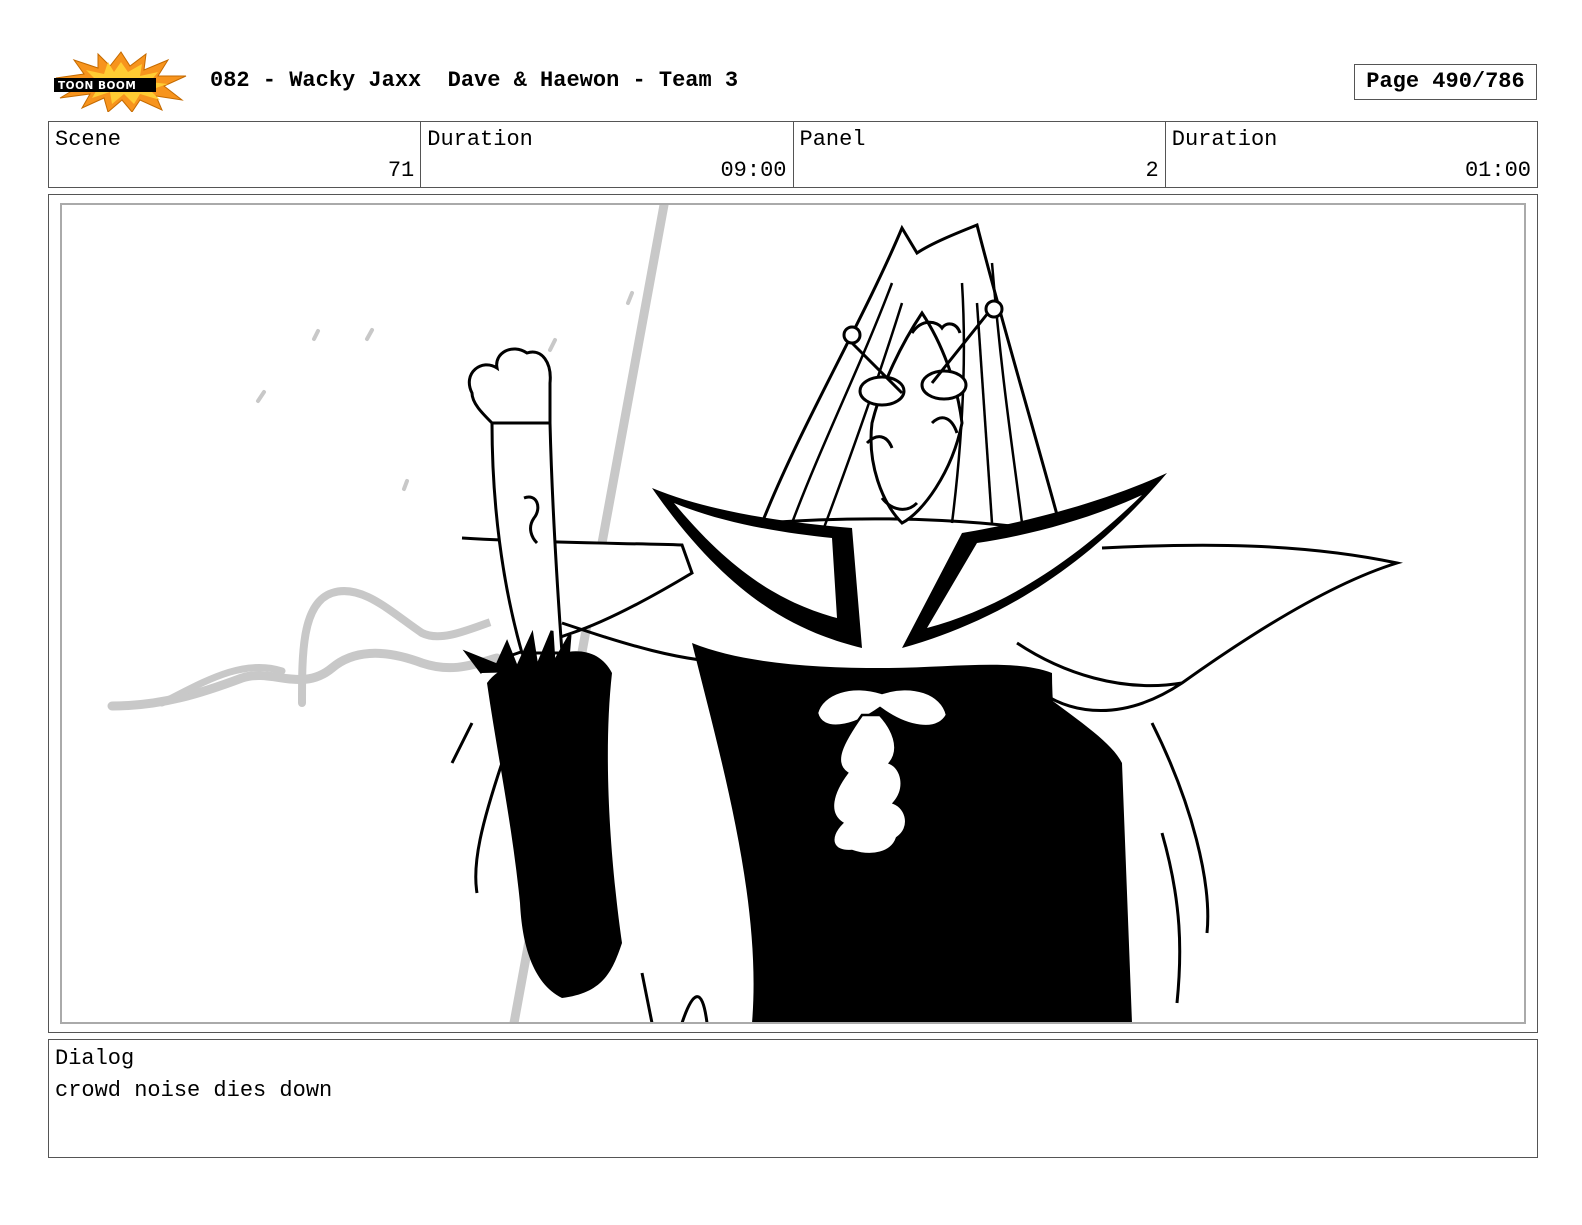 The width and height of the screenshot is (1582, 1225). I want to click on panel-label: Panel, so click(832, 139).